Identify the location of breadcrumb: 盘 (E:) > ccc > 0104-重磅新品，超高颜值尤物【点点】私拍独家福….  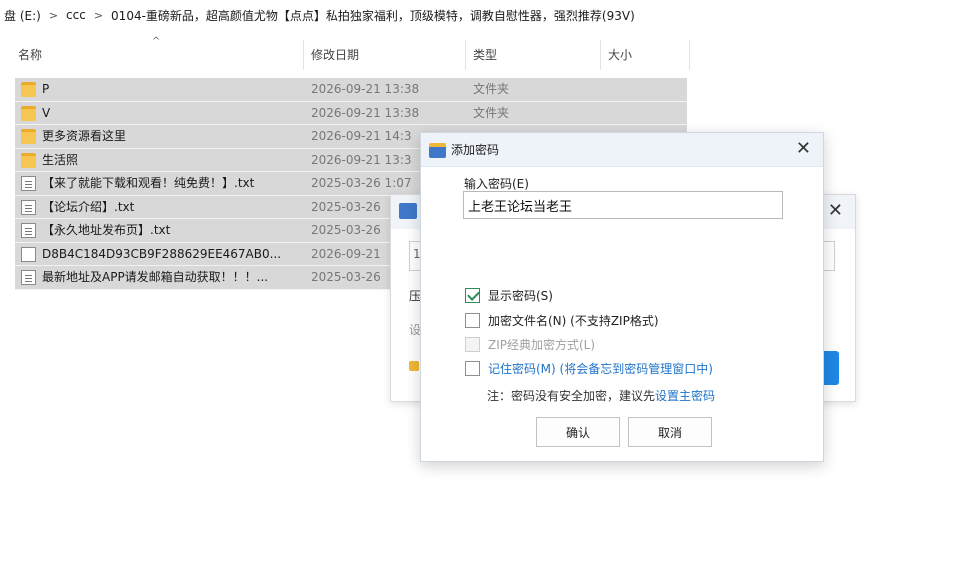
(480, 15).